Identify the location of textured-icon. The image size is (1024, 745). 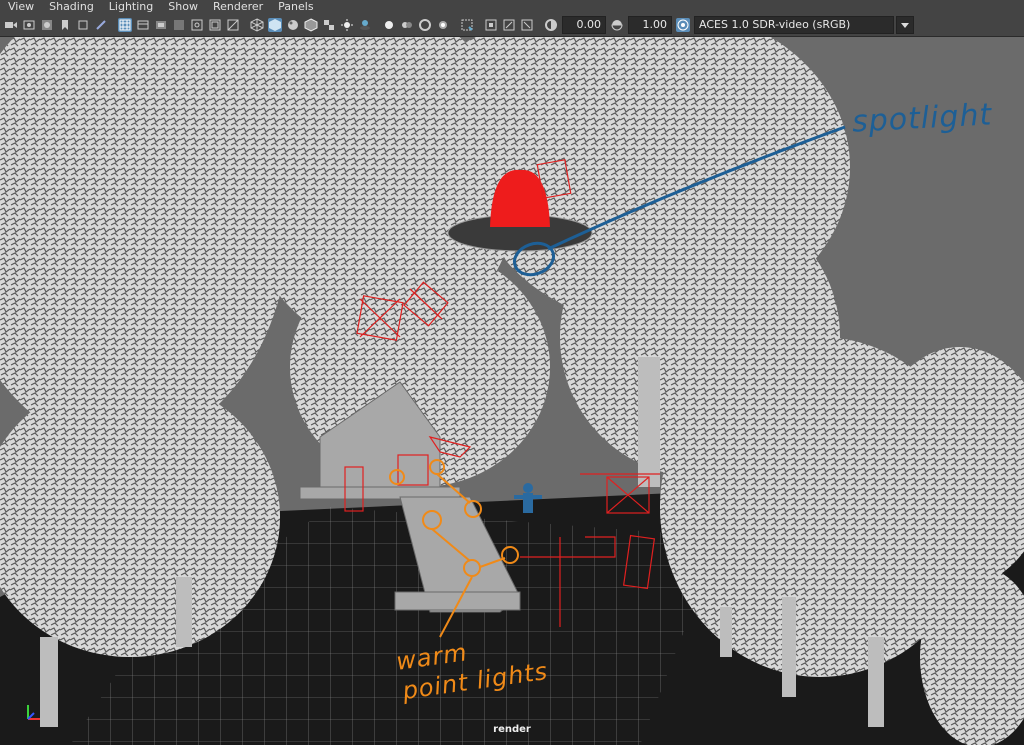
(293, 25).